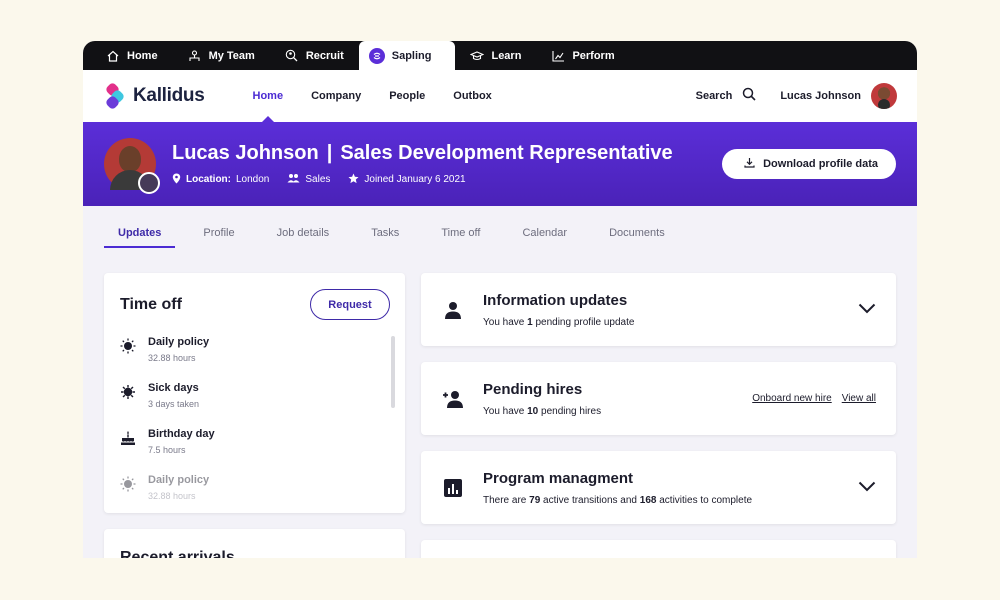  I want to click on manager-avatar, so click(149, 183).